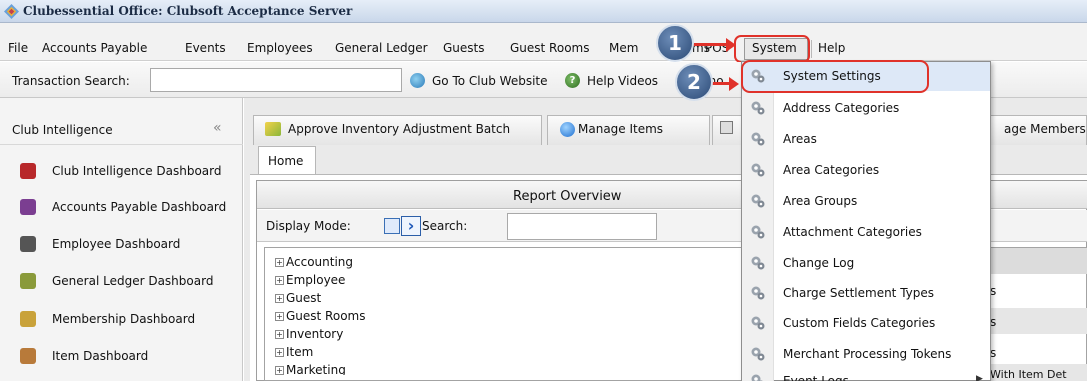  Describe the element at coordinates (381, 48) in the screenshot. I see `menu-general-ledger: General Ledger` at that location.